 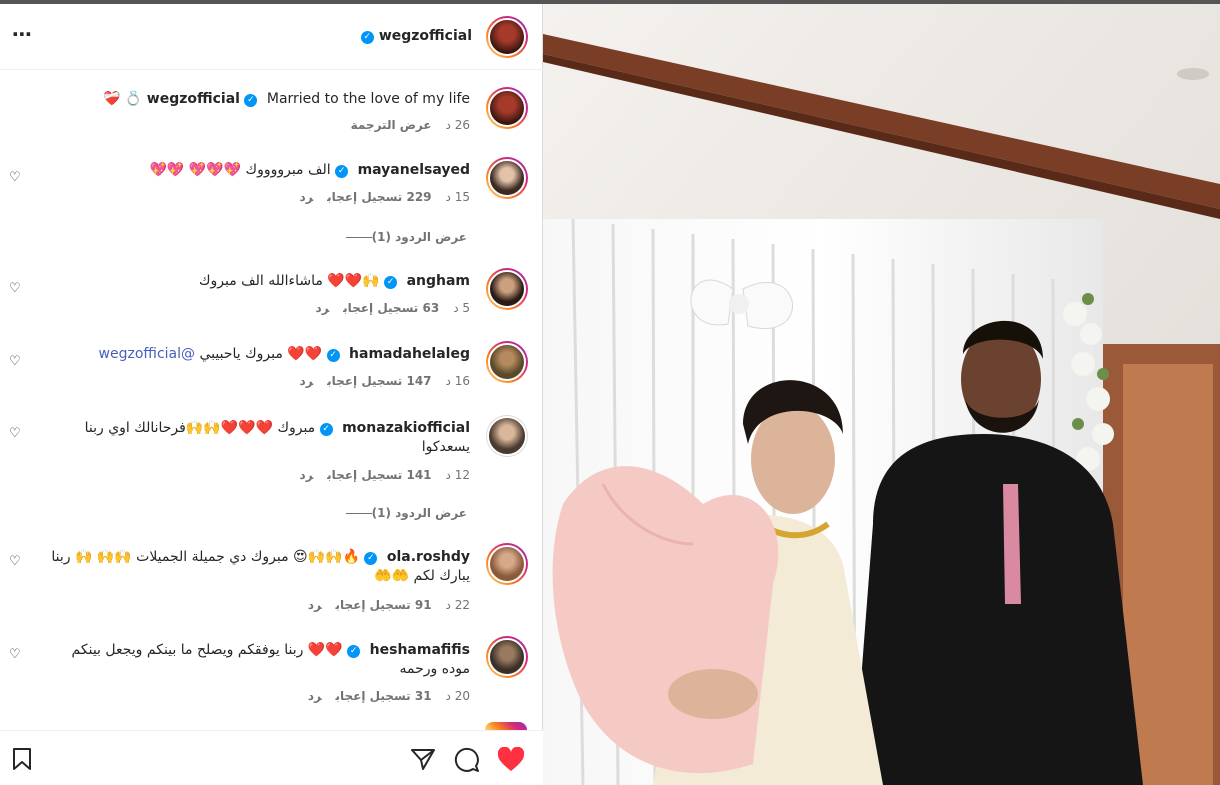 I want to click on comment-meta: 22 د91 تسجيل إعجابرد, so click(x=388, y=605).